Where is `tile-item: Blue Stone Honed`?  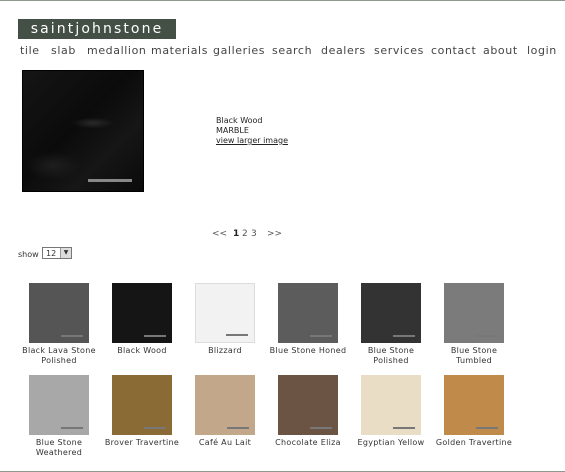 tile-item: Blue Stone Honed is located at coordinates (308, 319).